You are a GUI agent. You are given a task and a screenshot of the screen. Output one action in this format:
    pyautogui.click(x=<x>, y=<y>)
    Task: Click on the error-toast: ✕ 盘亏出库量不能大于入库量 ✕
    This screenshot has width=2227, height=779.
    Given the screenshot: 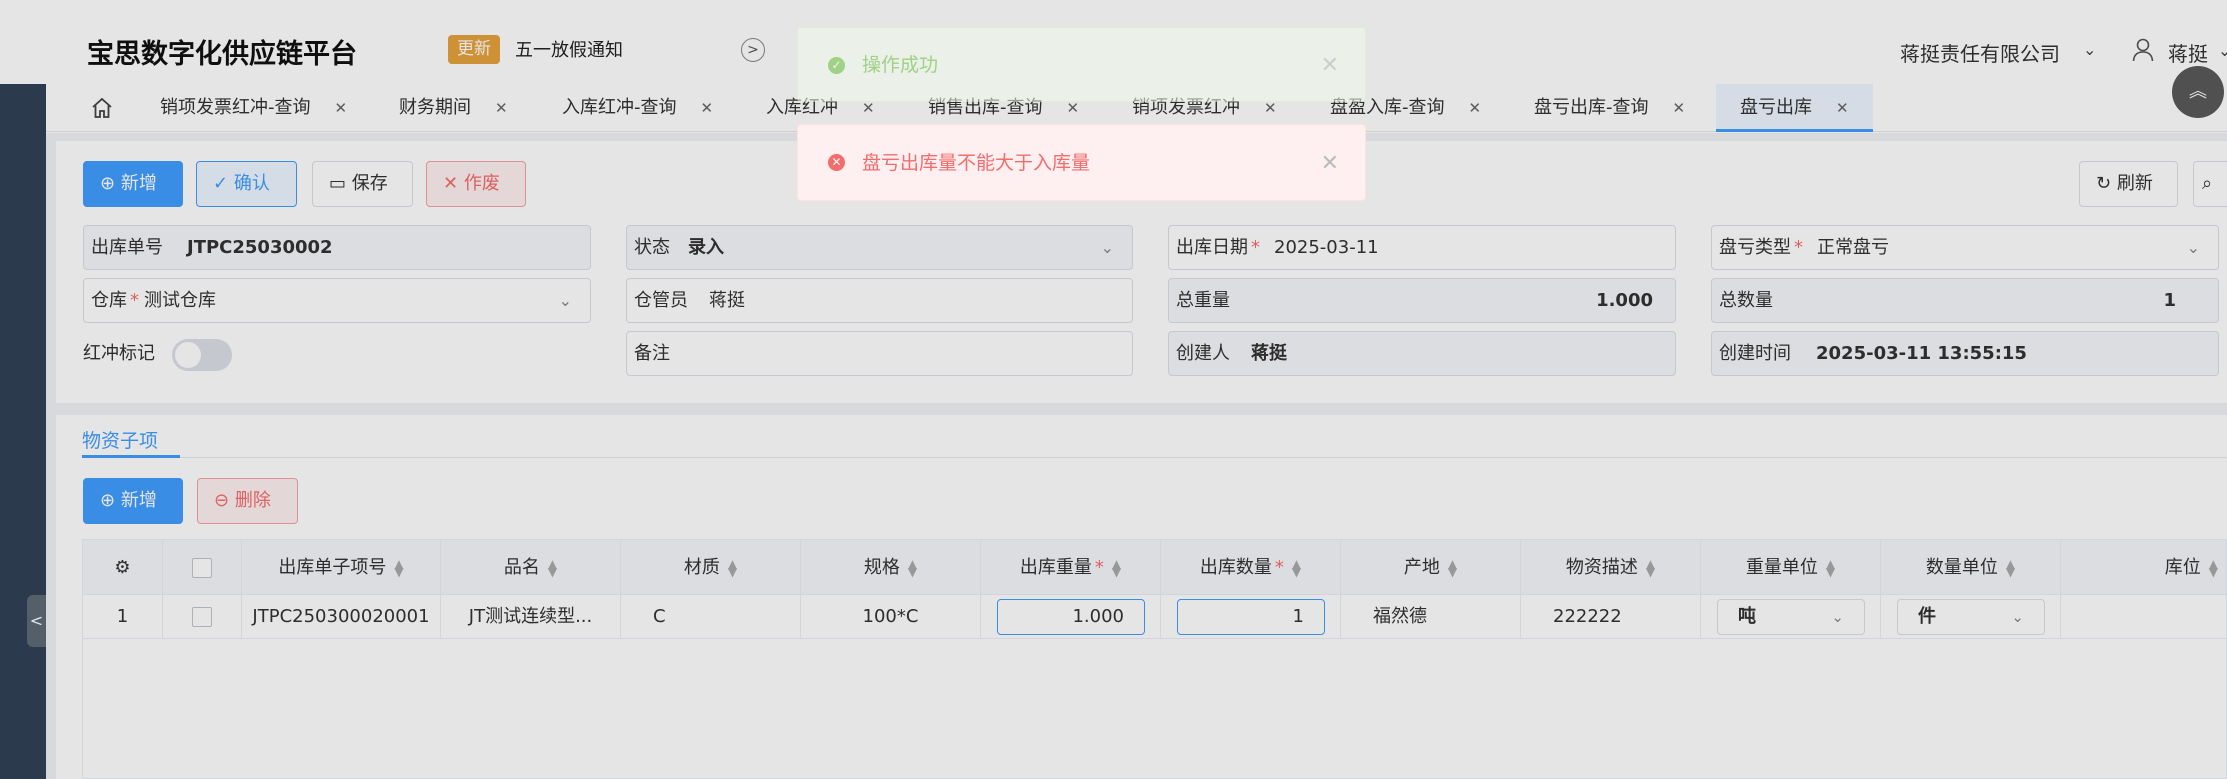 What is the action you would take?
    pyautogui.click(x=1081, y=162)
    